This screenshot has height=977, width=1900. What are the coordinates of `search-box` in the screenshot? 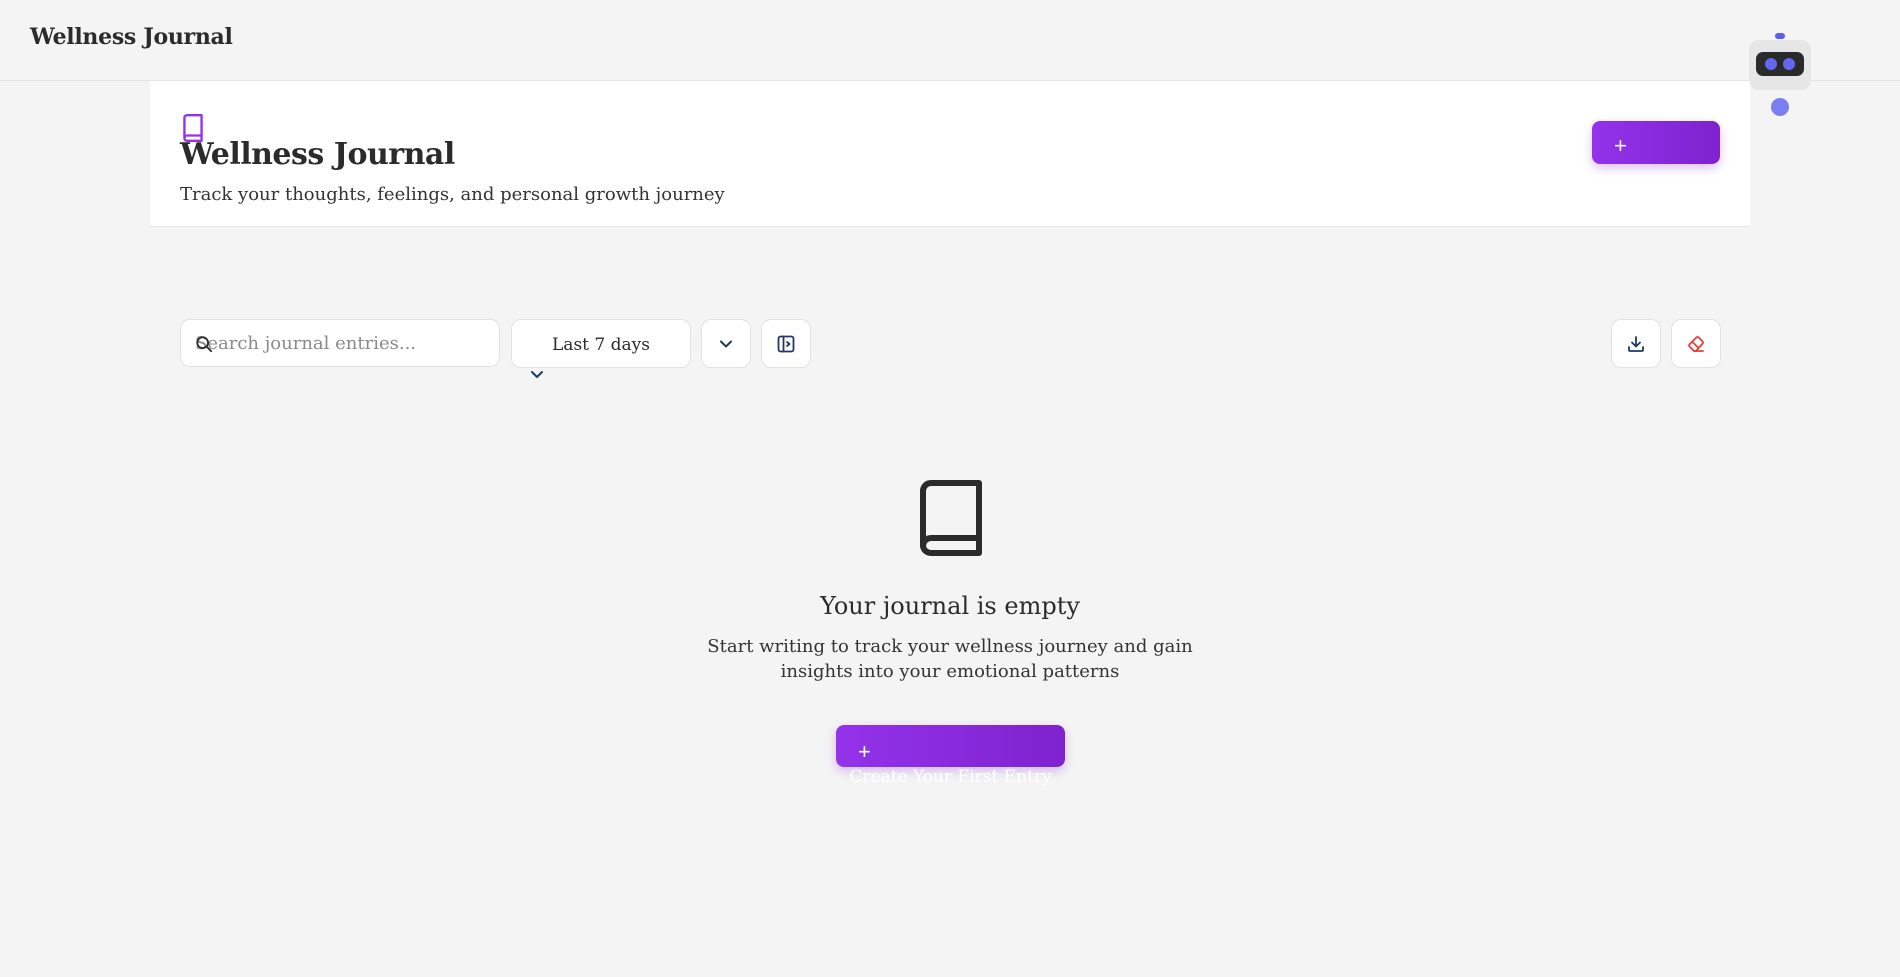 It's located at (340, 343).